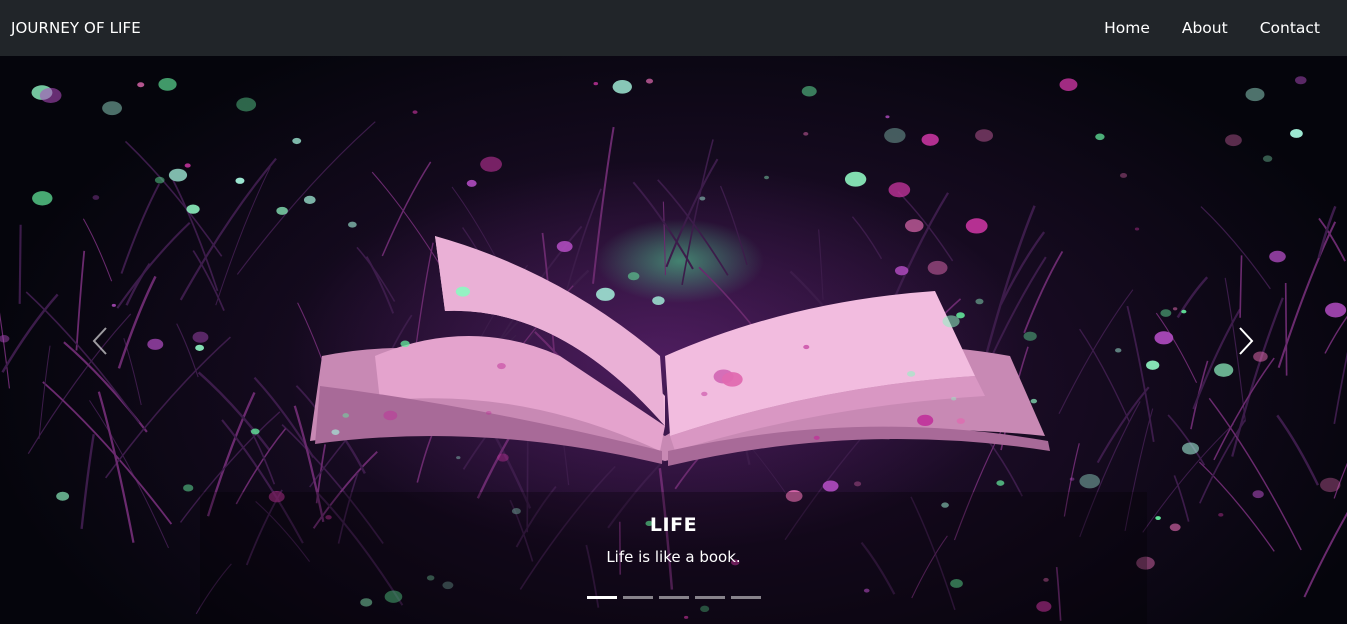  What do you see at coordinates (1127, 28) in the screenshot?
I see `nav-link-home: Home` at bounding box center [1127, 28].